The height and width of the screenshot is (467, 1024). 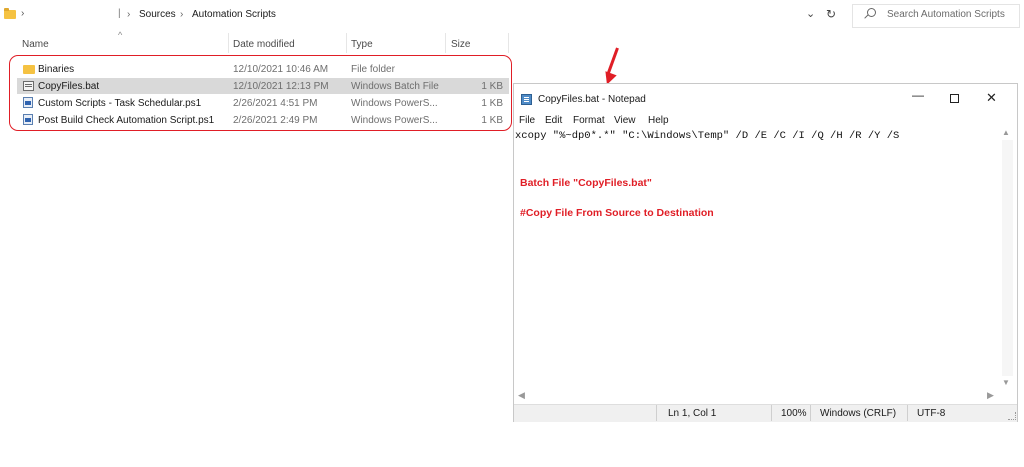 What do you see at coordinates (157, 14) in the screenshot?
I see `breadcrumb-sources: Sources` at bounding box center [157, 14].